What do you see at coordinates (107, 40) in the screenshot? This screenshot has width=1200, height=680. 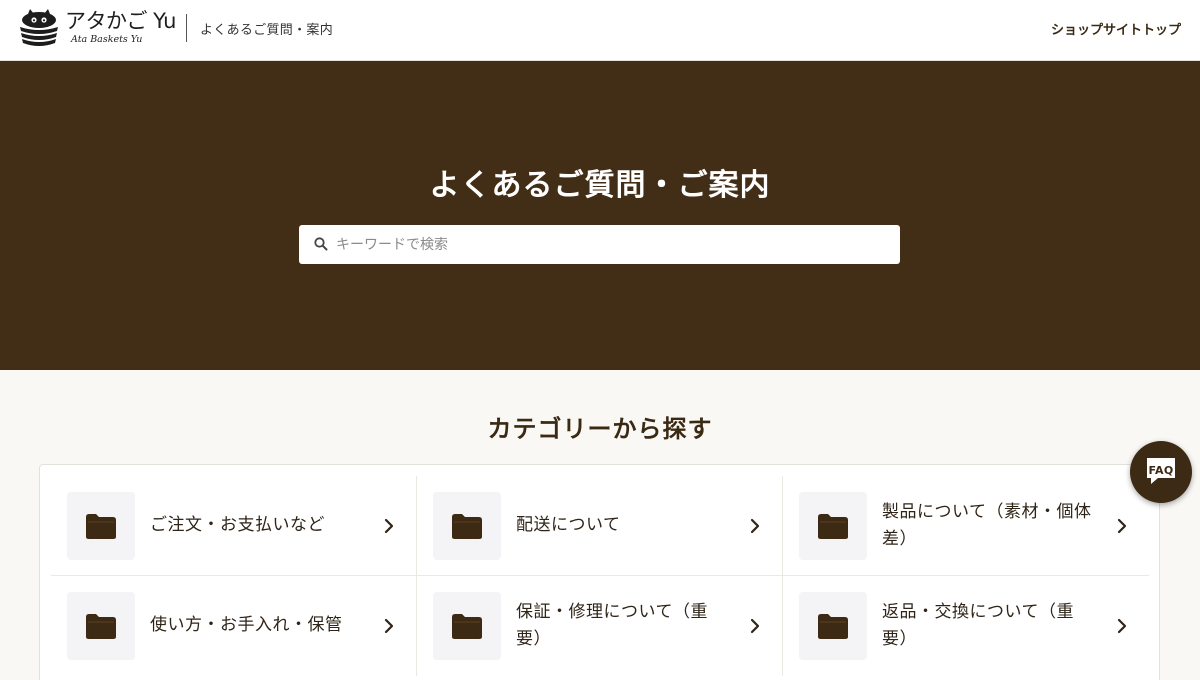 I see `logo-tagline: Ata Baskets Yu` at bounding box center [107, 40].